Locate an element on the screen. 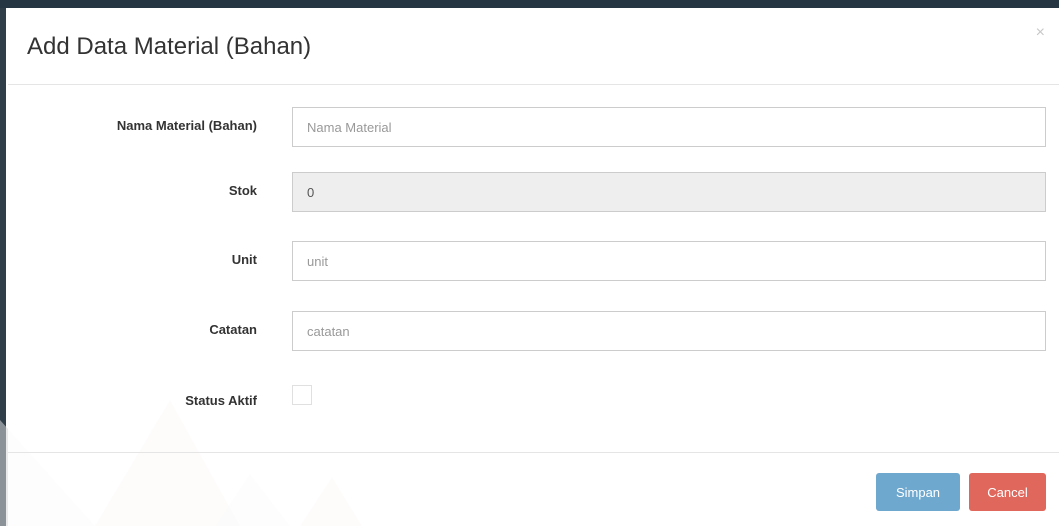 The width and height of the screenshot is (1059, 526). modal-title: Add Data Material (Bahan) is located at coordinates (169, 46).